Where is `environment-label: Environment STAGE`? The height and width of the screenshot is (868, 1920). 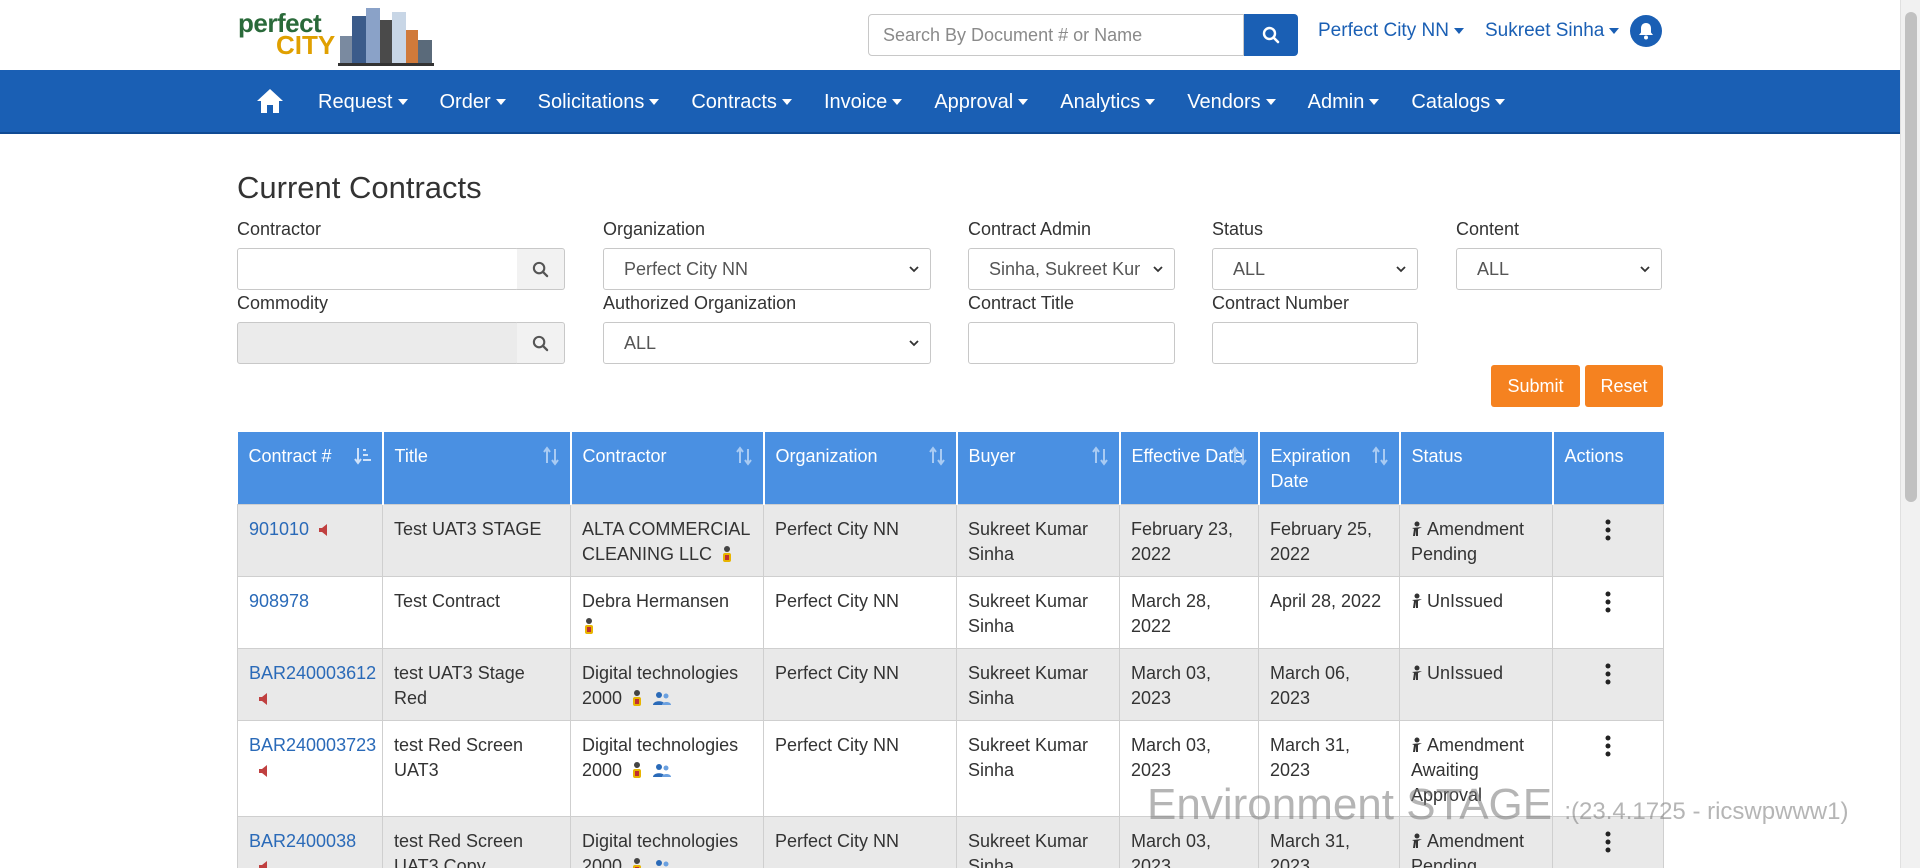 environment-label: Environment STAGE is located at coordinates (1350, 804).